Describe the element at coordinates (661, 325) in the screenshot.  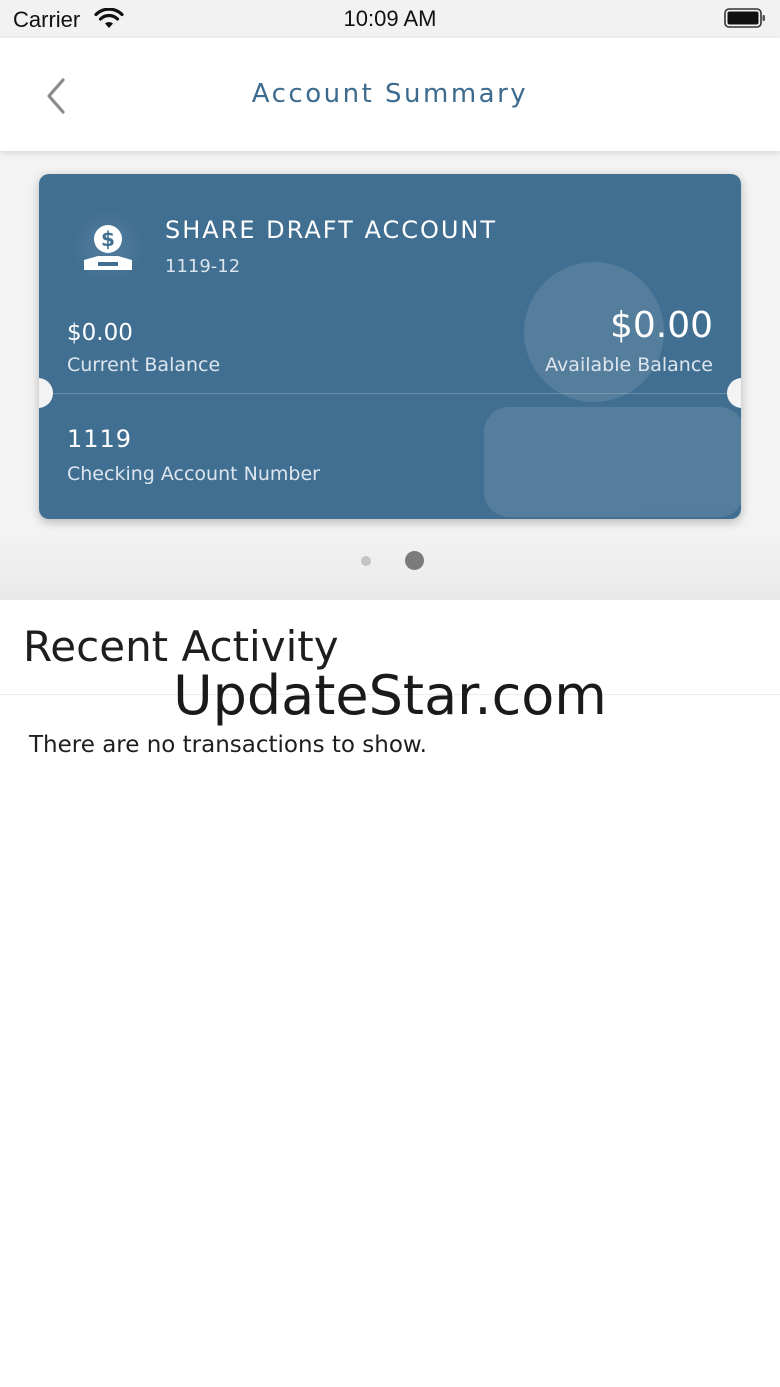
I see `available-balance-value: $0.00` at that location.